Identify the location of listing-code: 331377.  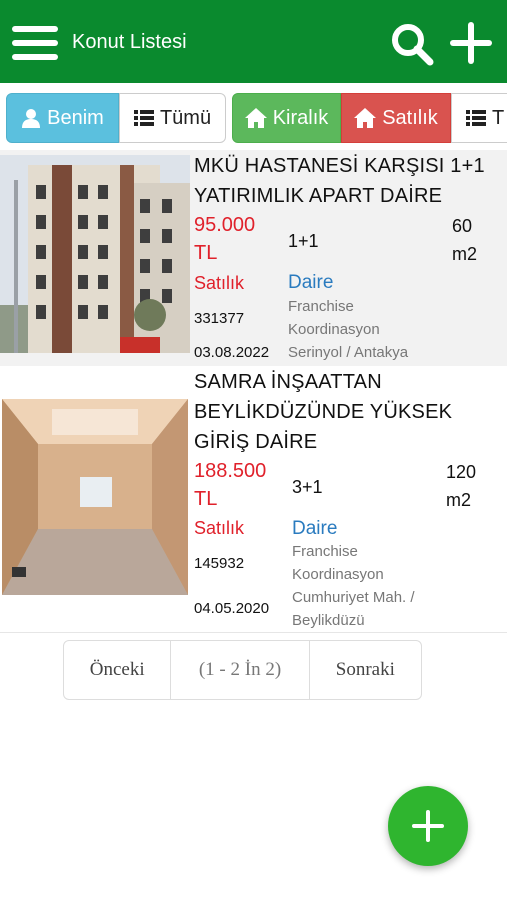
(219, 318).